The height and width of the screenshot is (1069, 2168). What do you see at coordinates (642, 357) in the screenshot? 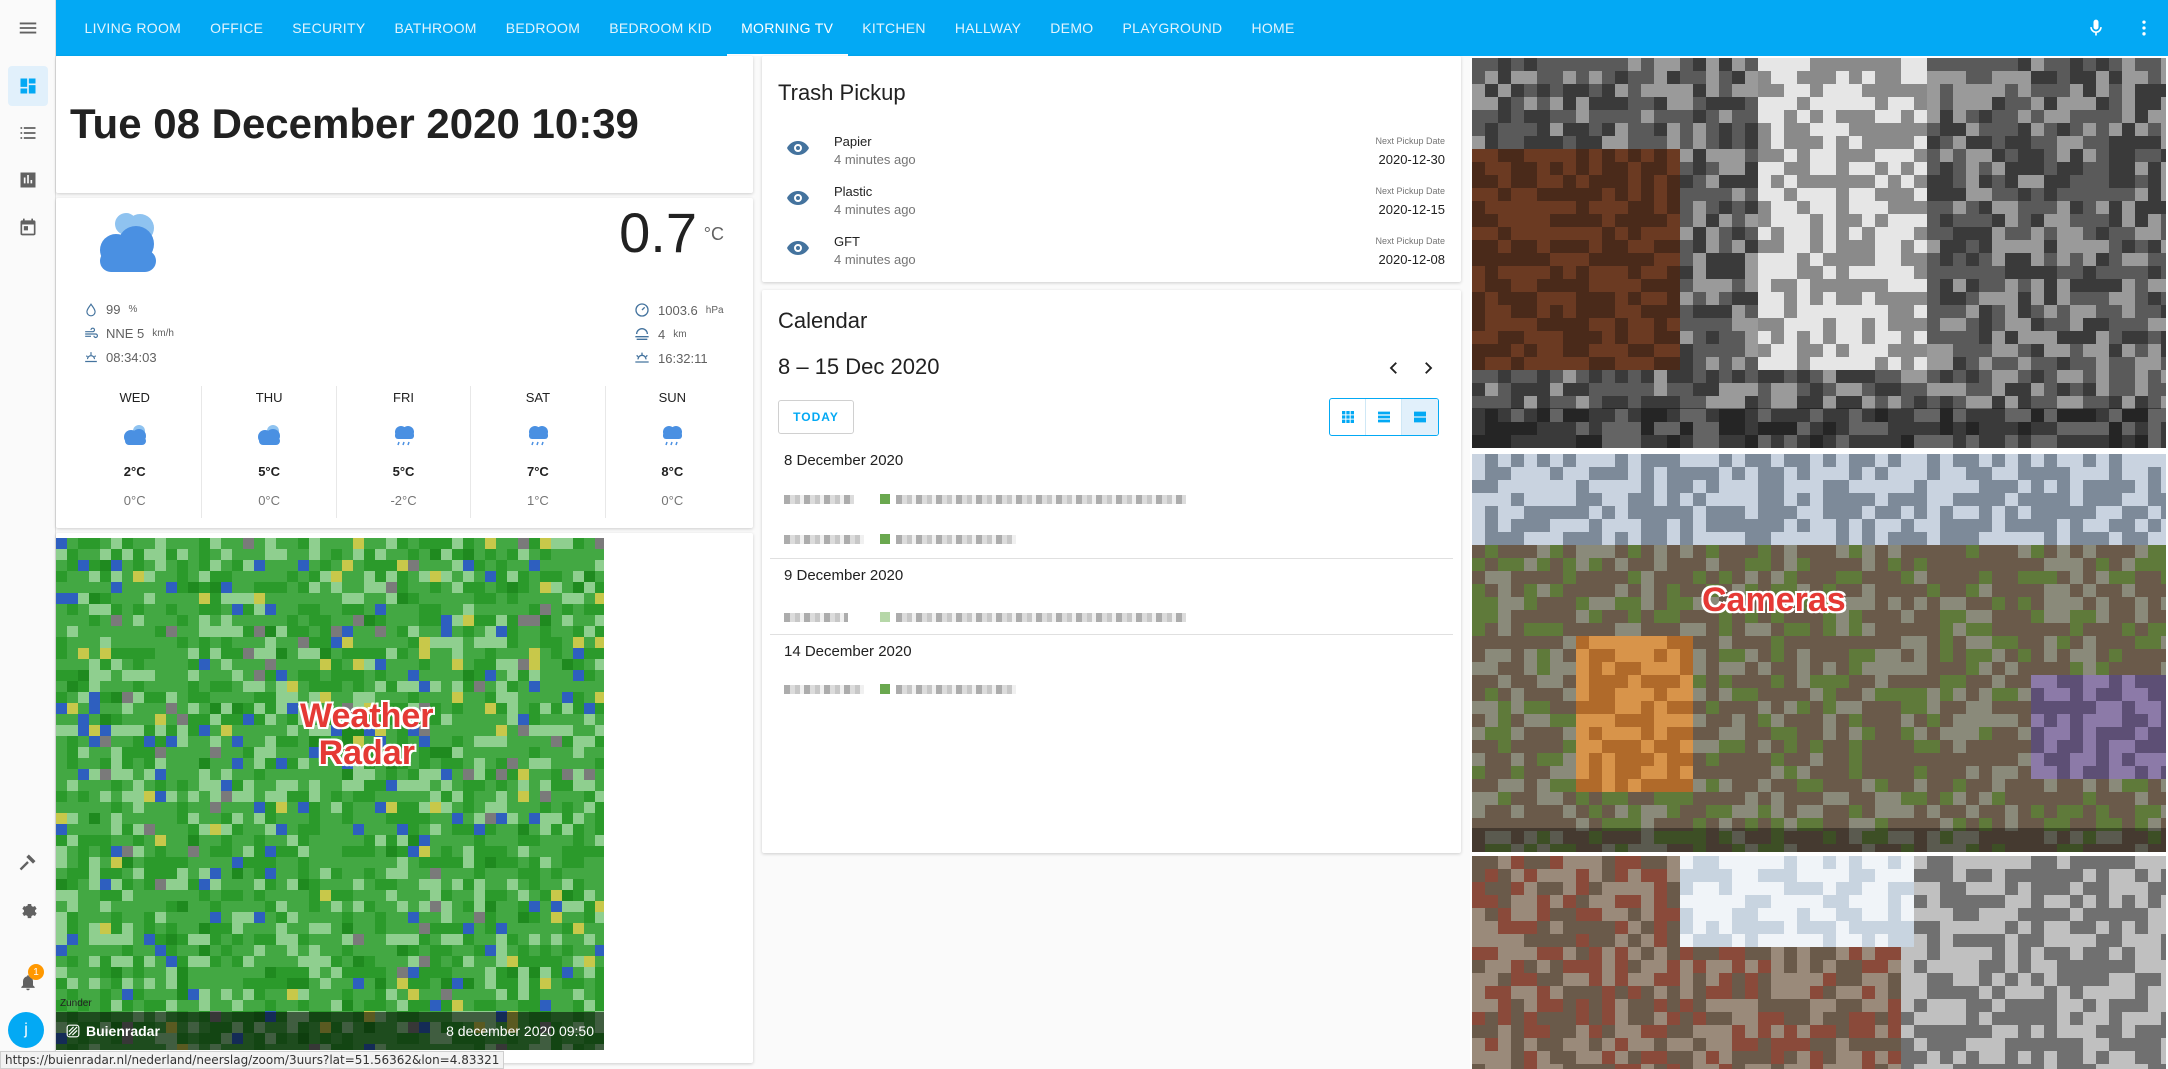
I see `sunset-icon` at bounding box center [642, 357].